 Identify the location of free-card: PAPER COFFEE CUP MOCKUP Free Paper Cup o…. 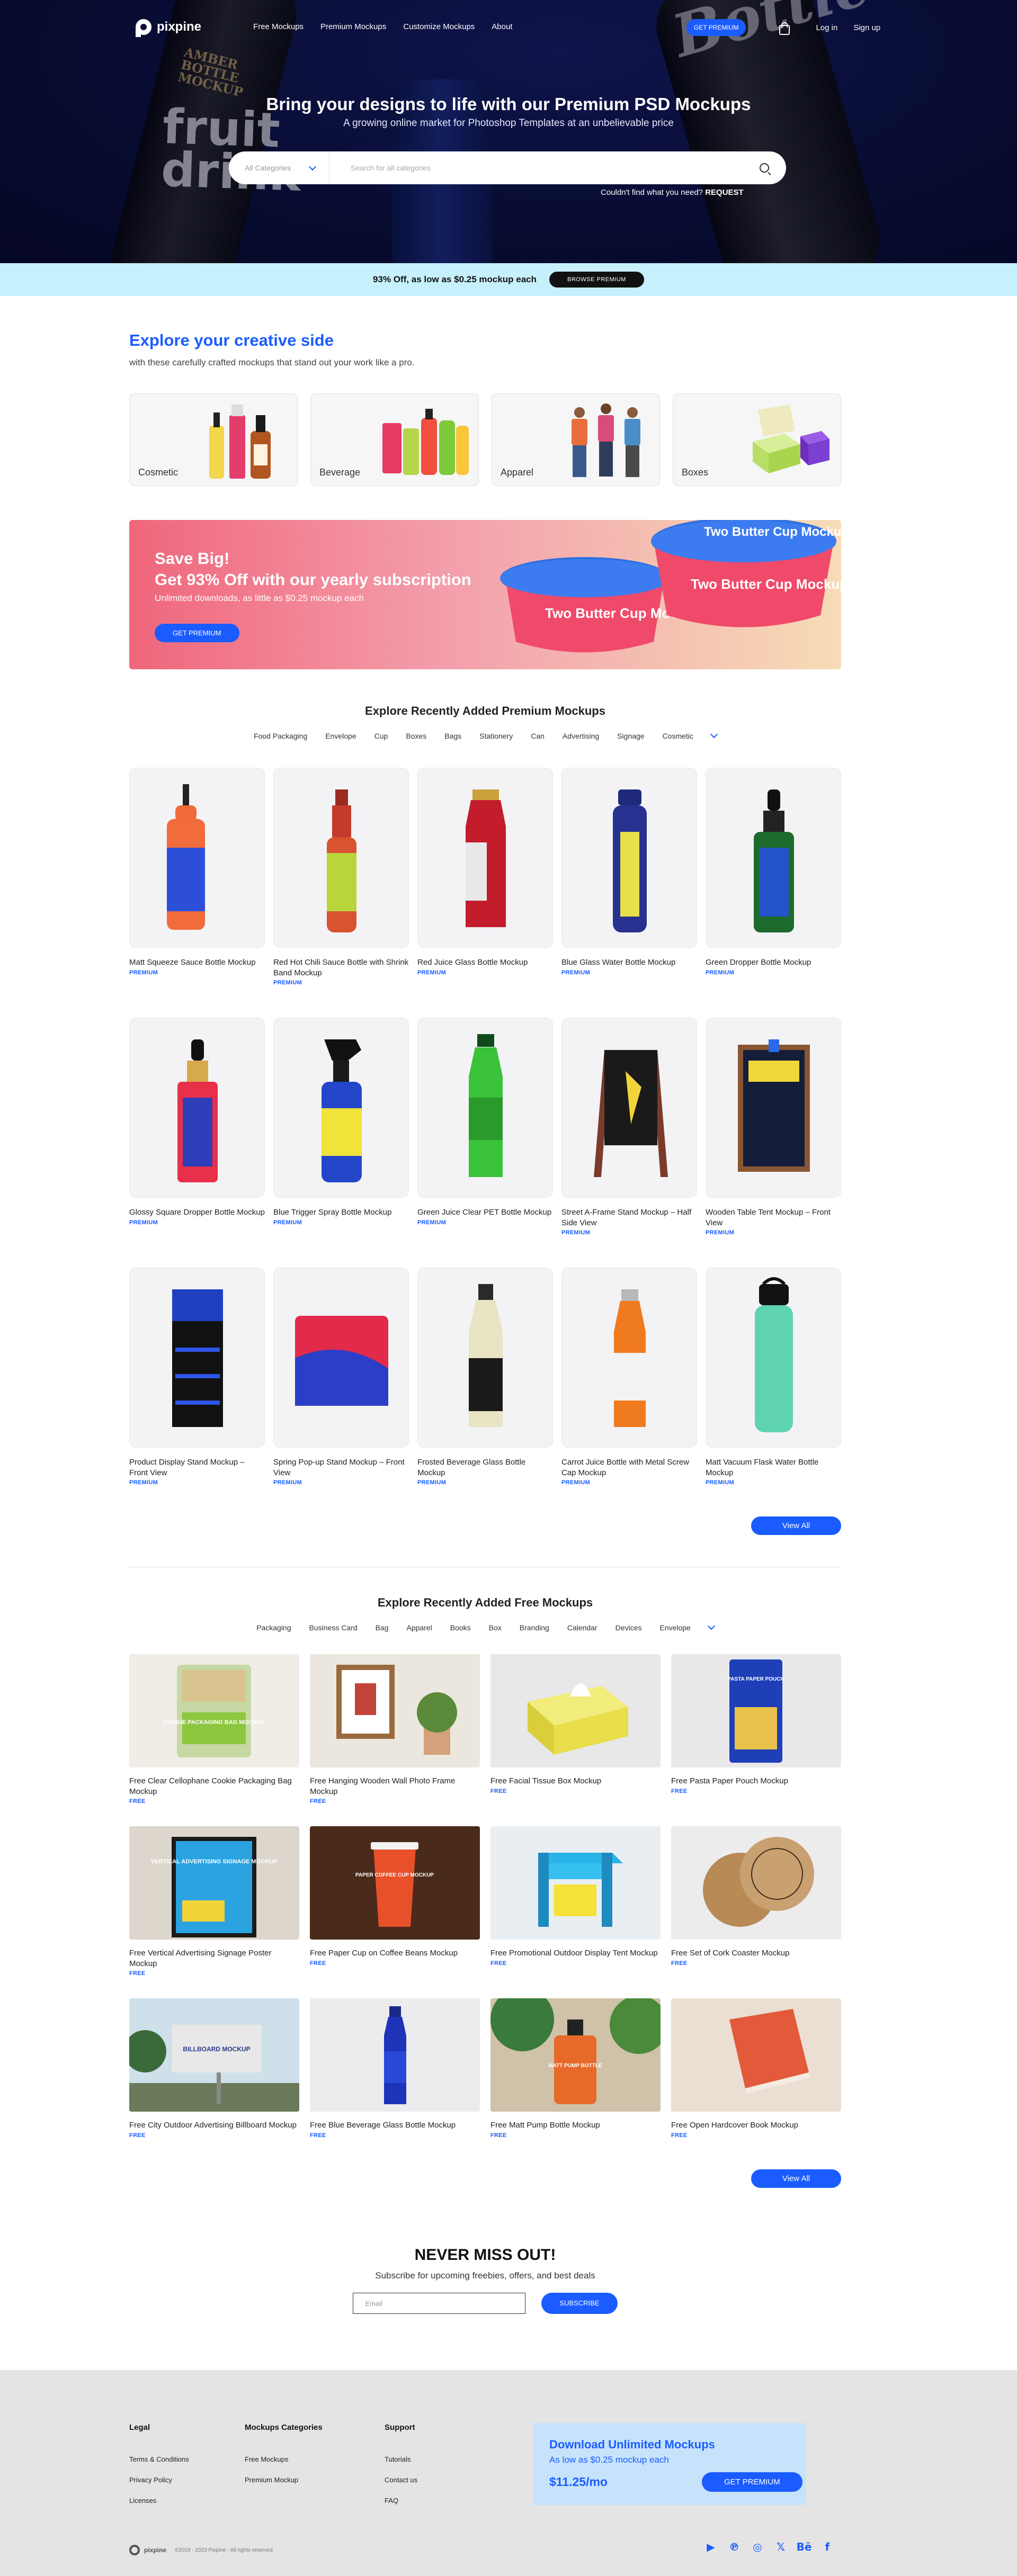
(395, 1912).